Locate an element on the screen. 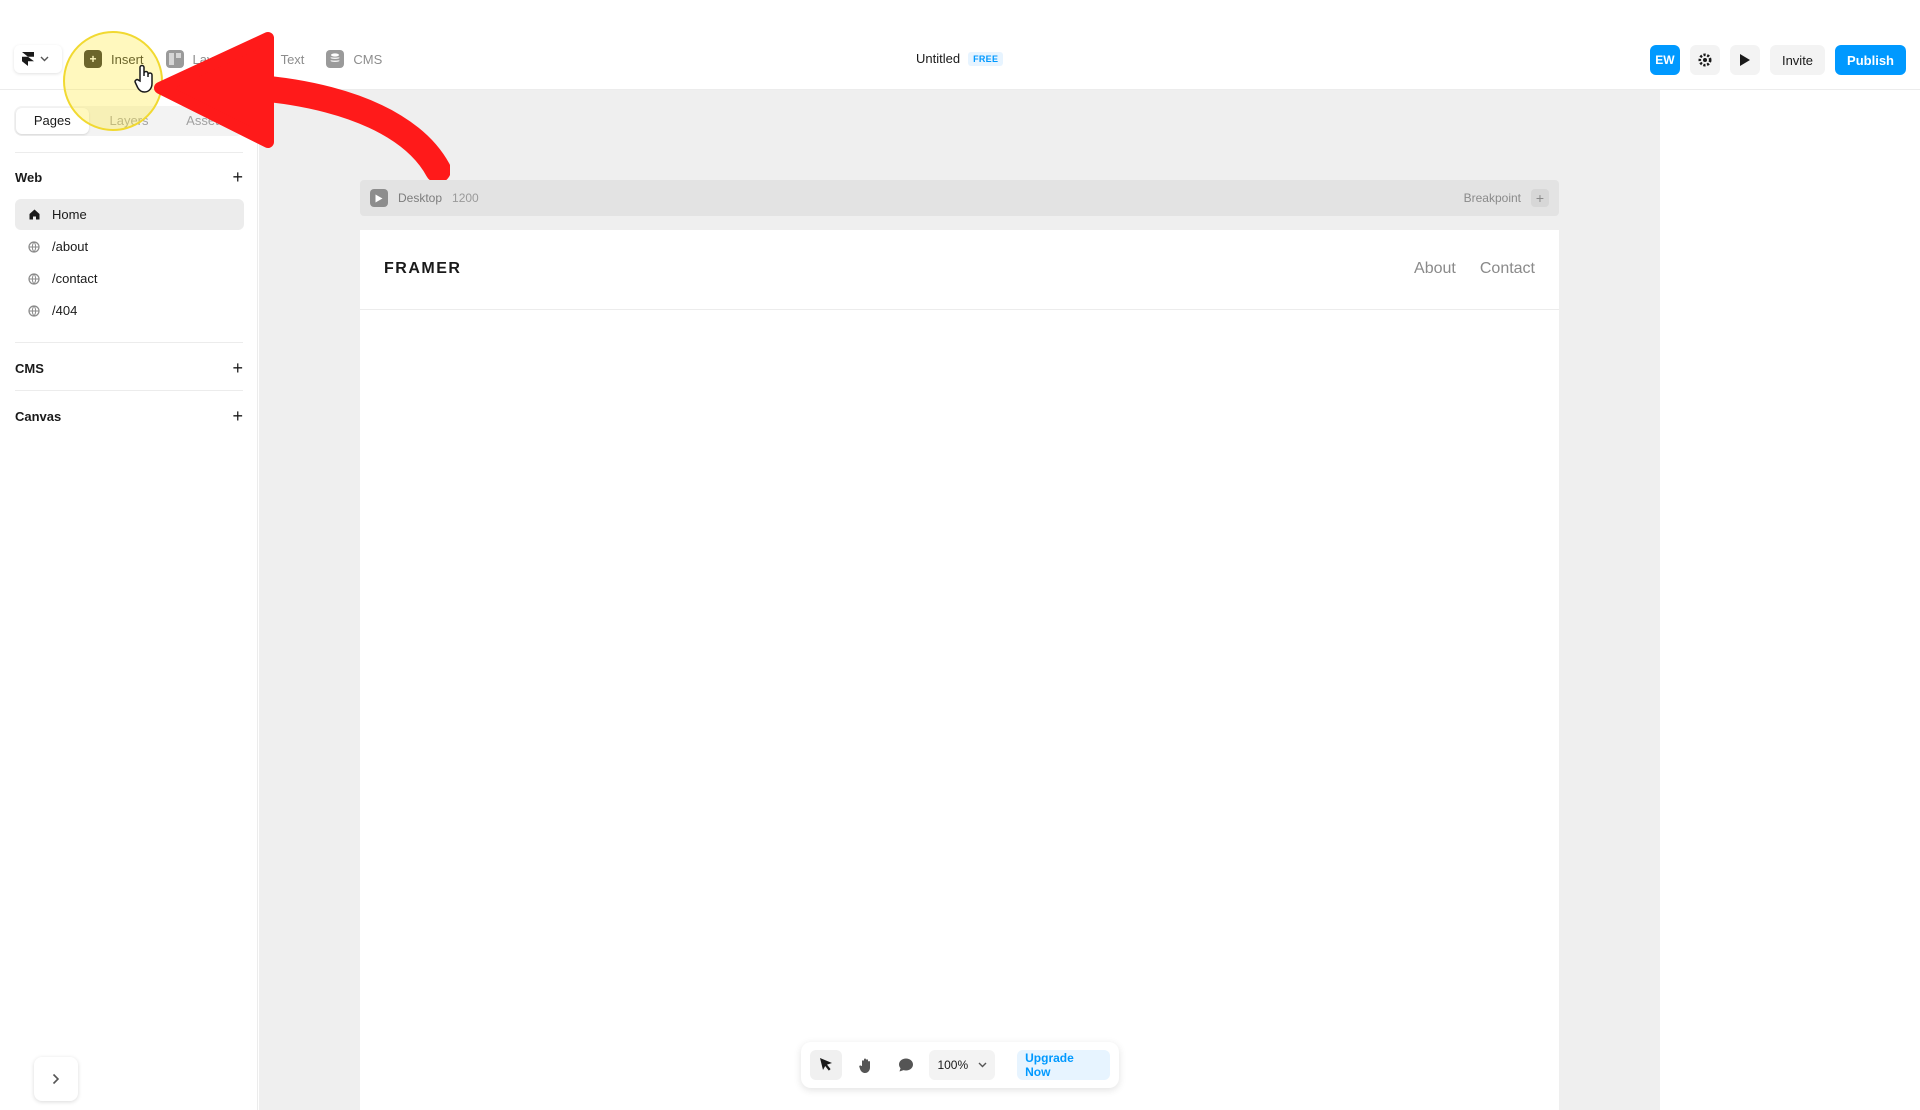 This screenshot has width=1920, height=1110. nav-link-contact: Contact is located at coordinates (1507, 269).